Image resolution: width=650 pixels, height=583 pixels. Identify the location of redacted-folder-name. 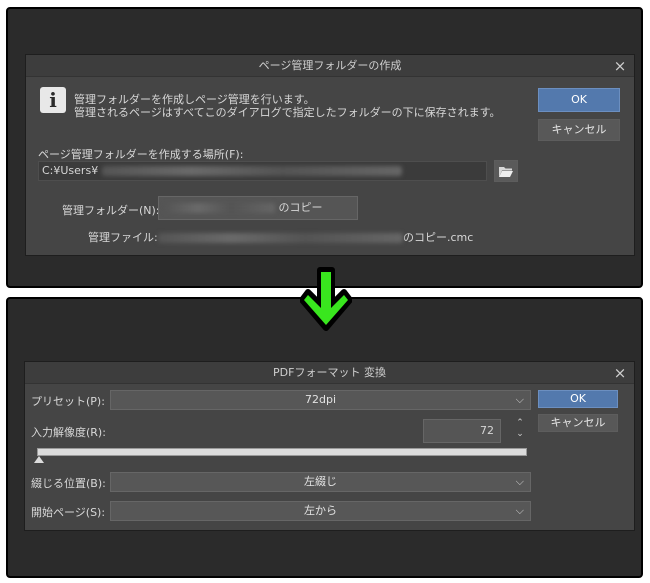
(220, 208).